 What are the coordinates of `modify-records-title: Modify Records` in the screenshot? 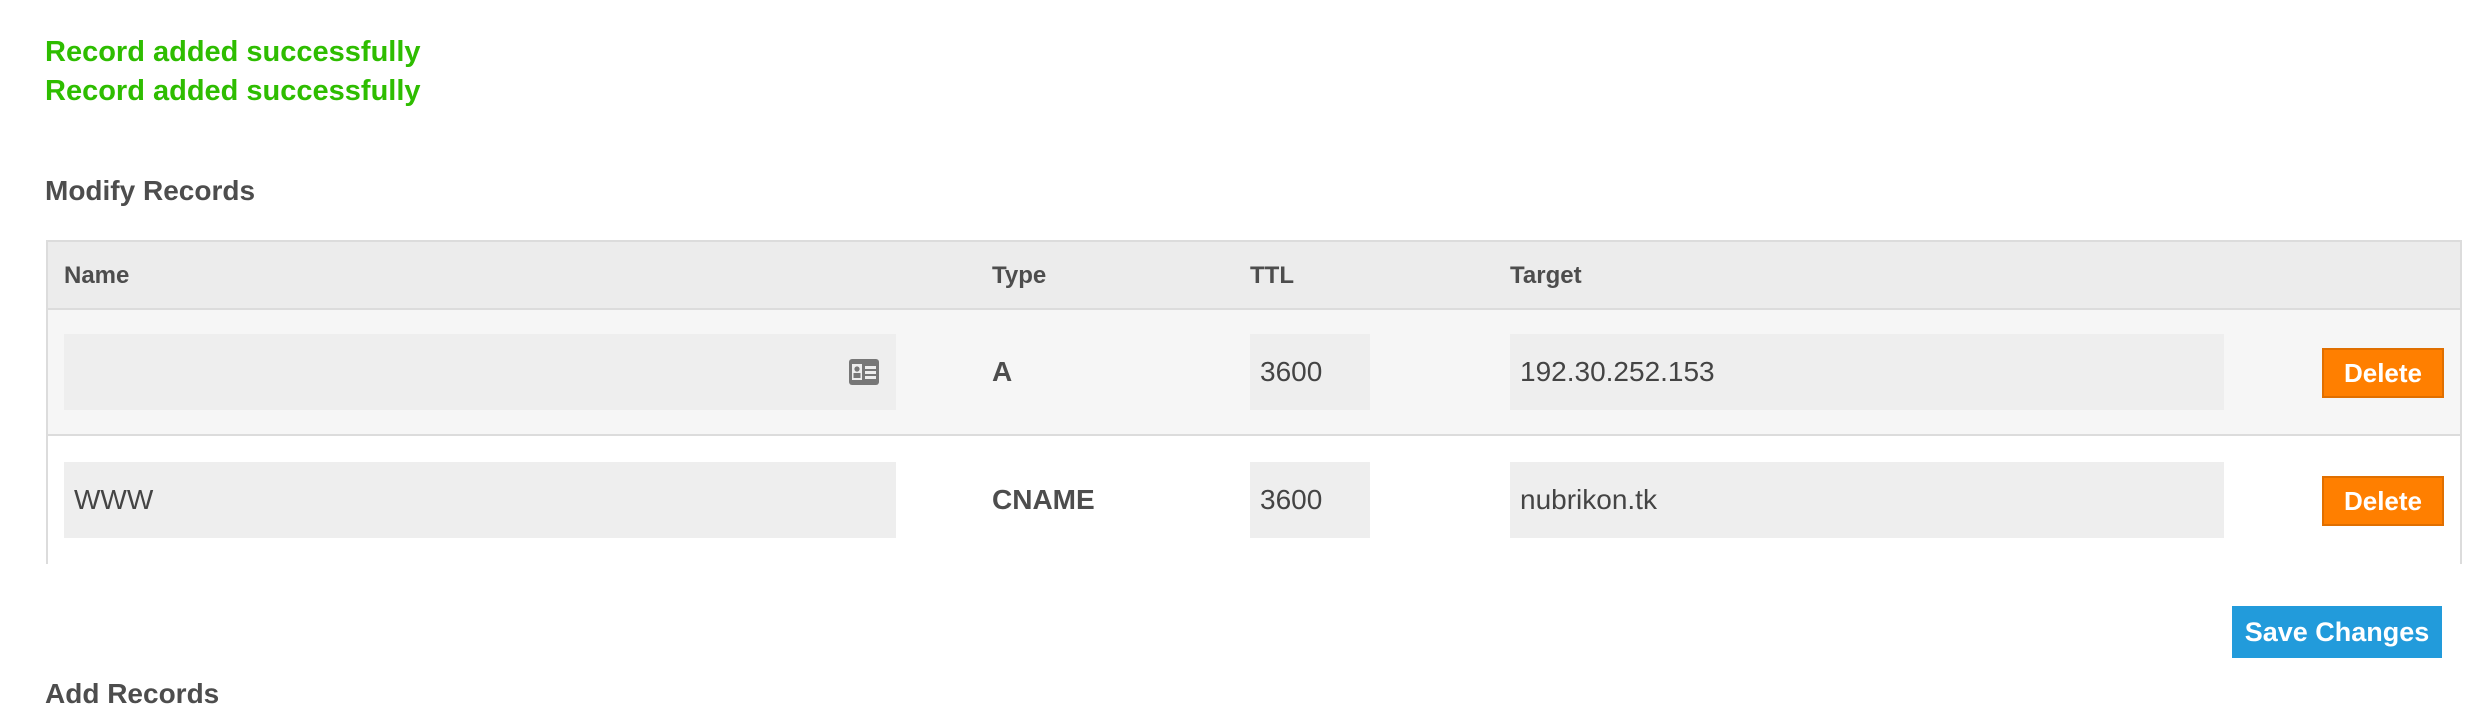 It's located at (150, 190).